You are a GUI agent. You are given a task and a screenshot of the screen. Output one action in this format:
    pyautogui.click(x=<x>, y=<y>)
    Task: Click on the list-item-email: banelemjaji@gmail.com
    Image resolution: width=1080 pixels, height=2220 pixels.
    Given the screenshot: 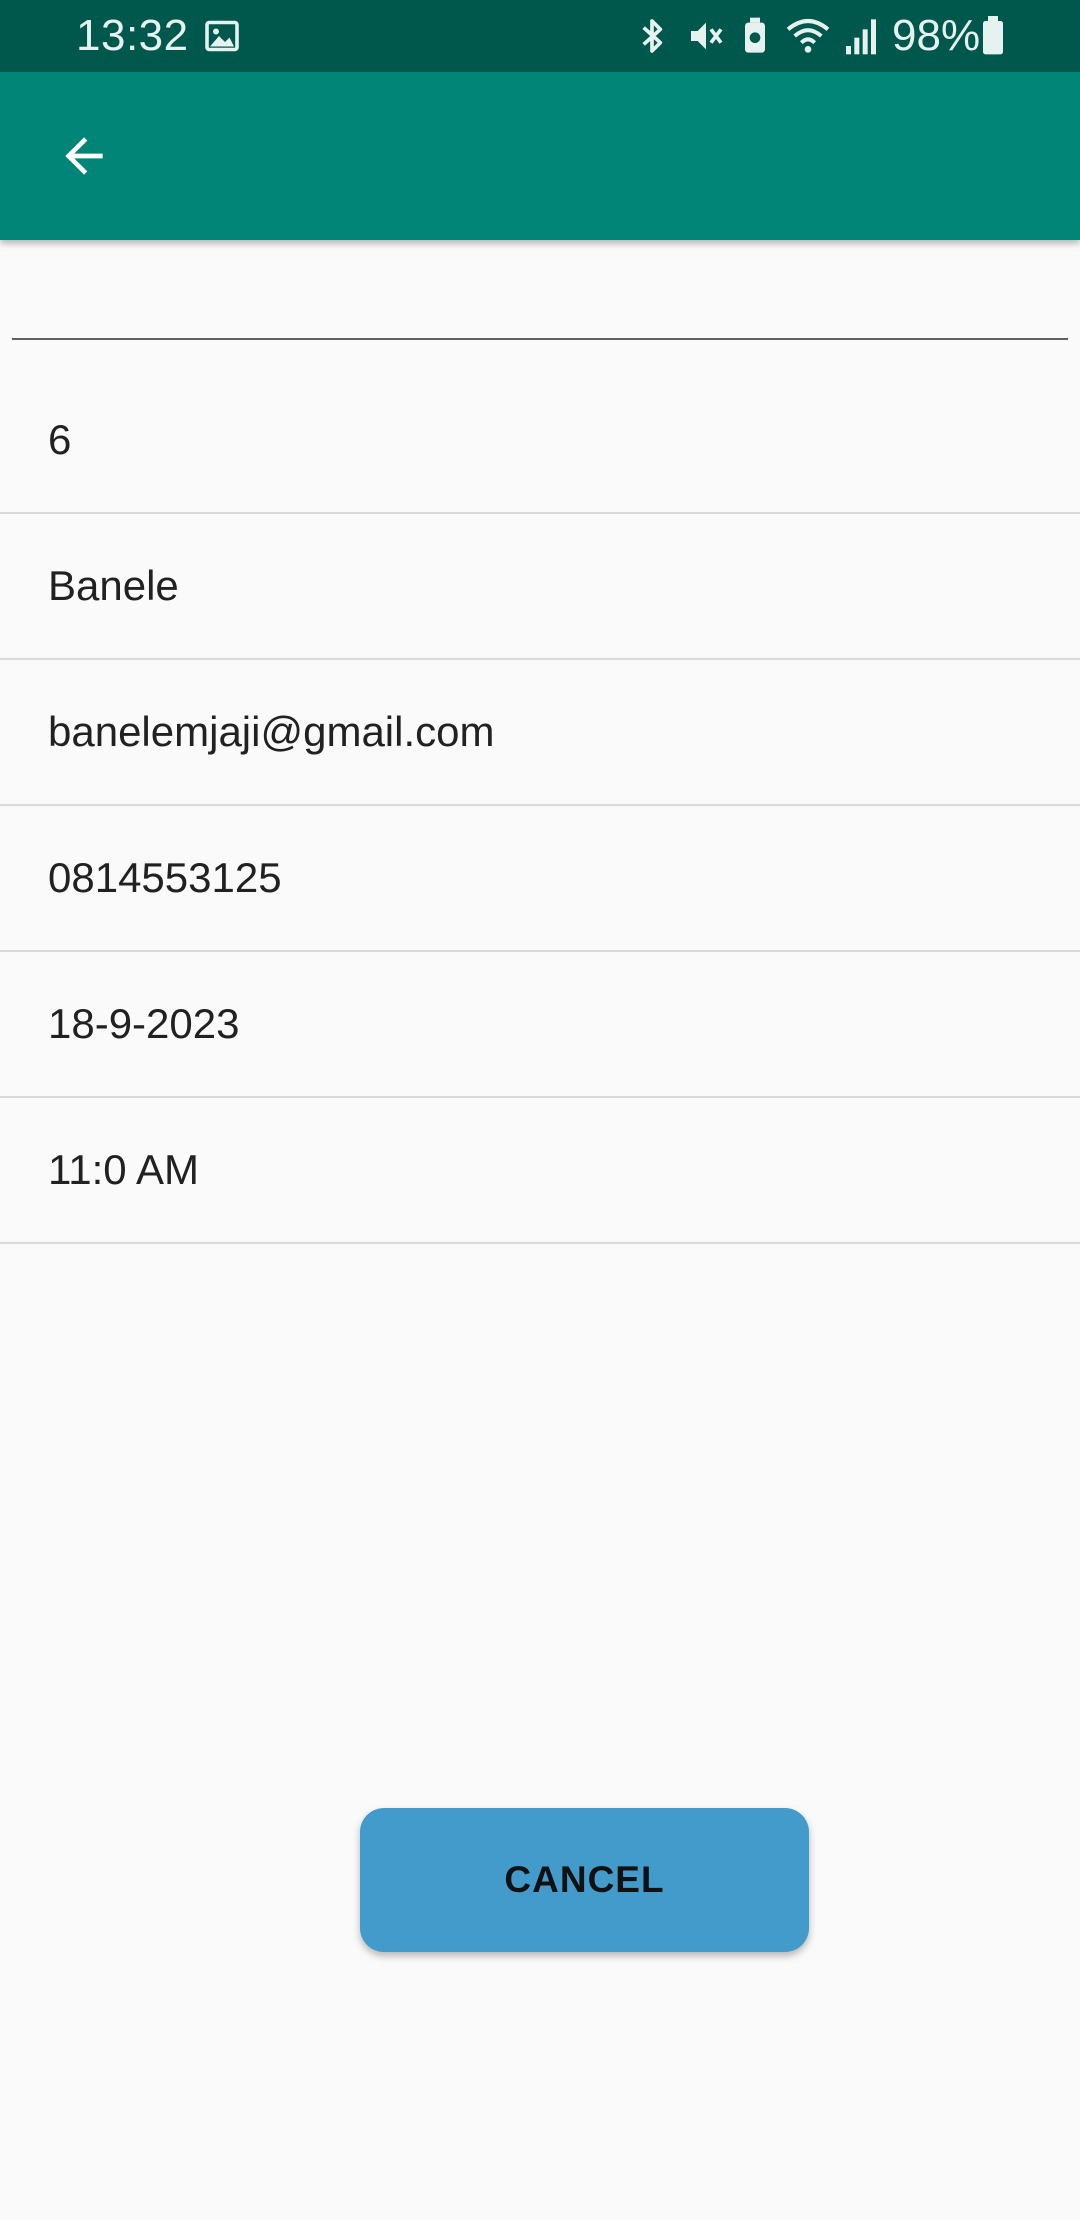 What is the action you would take?
    pyautogui.click(x=540, y=733)
    